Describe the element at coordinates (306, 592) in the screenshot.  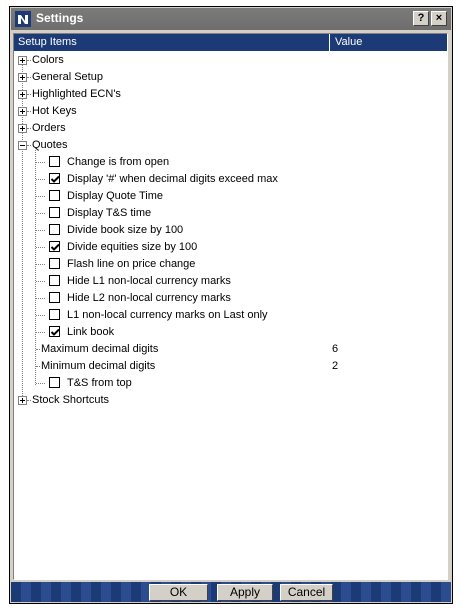
I see `cancel-button: Cancel` at that location.